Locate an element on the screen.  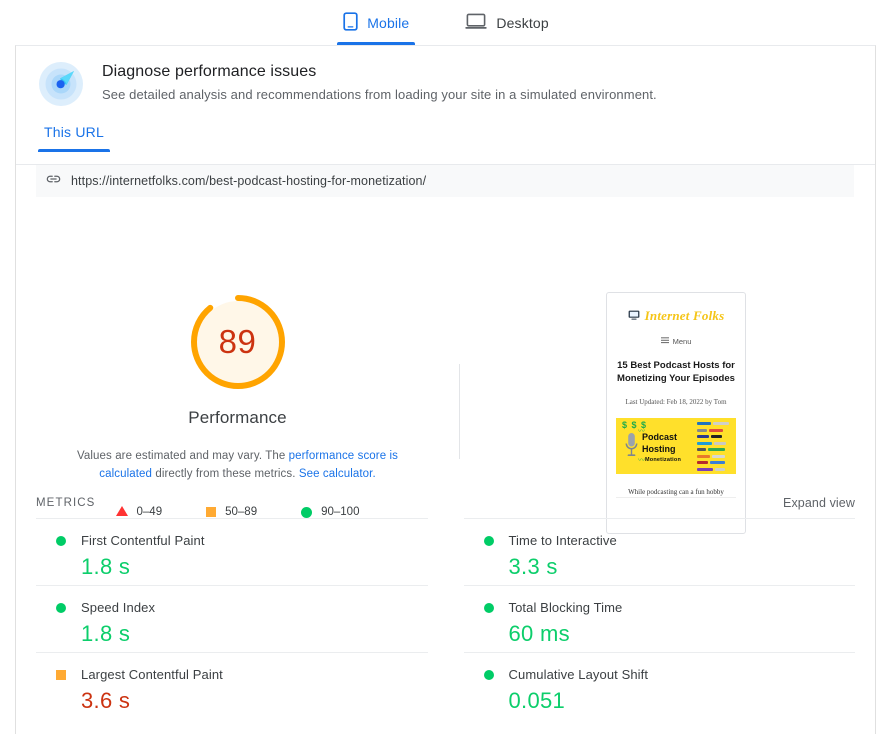
figure-line-3: Monetization is located at coordinates (663, 460).